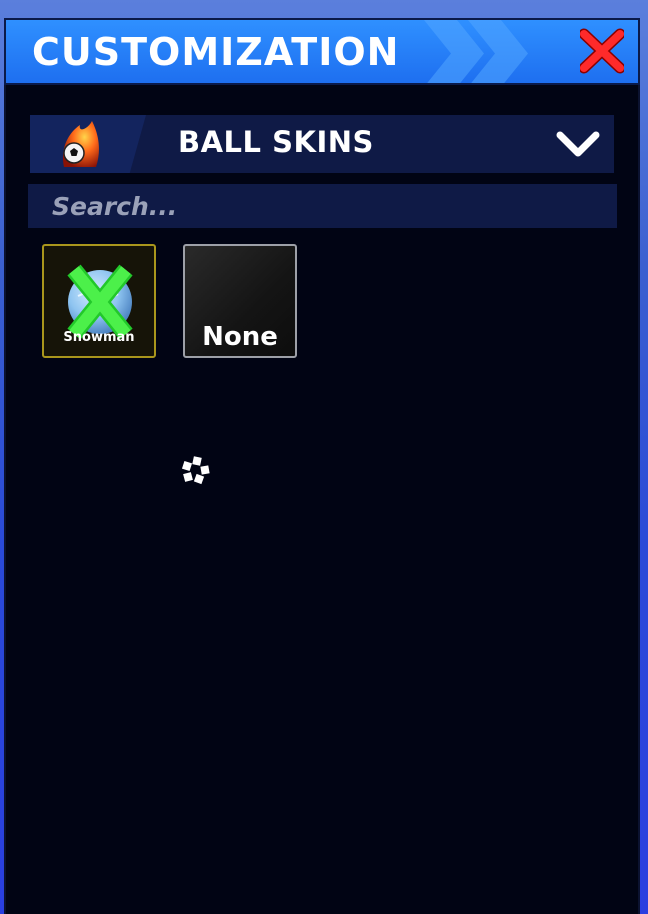  I want to click on close-x-icon, so click(602, 51).